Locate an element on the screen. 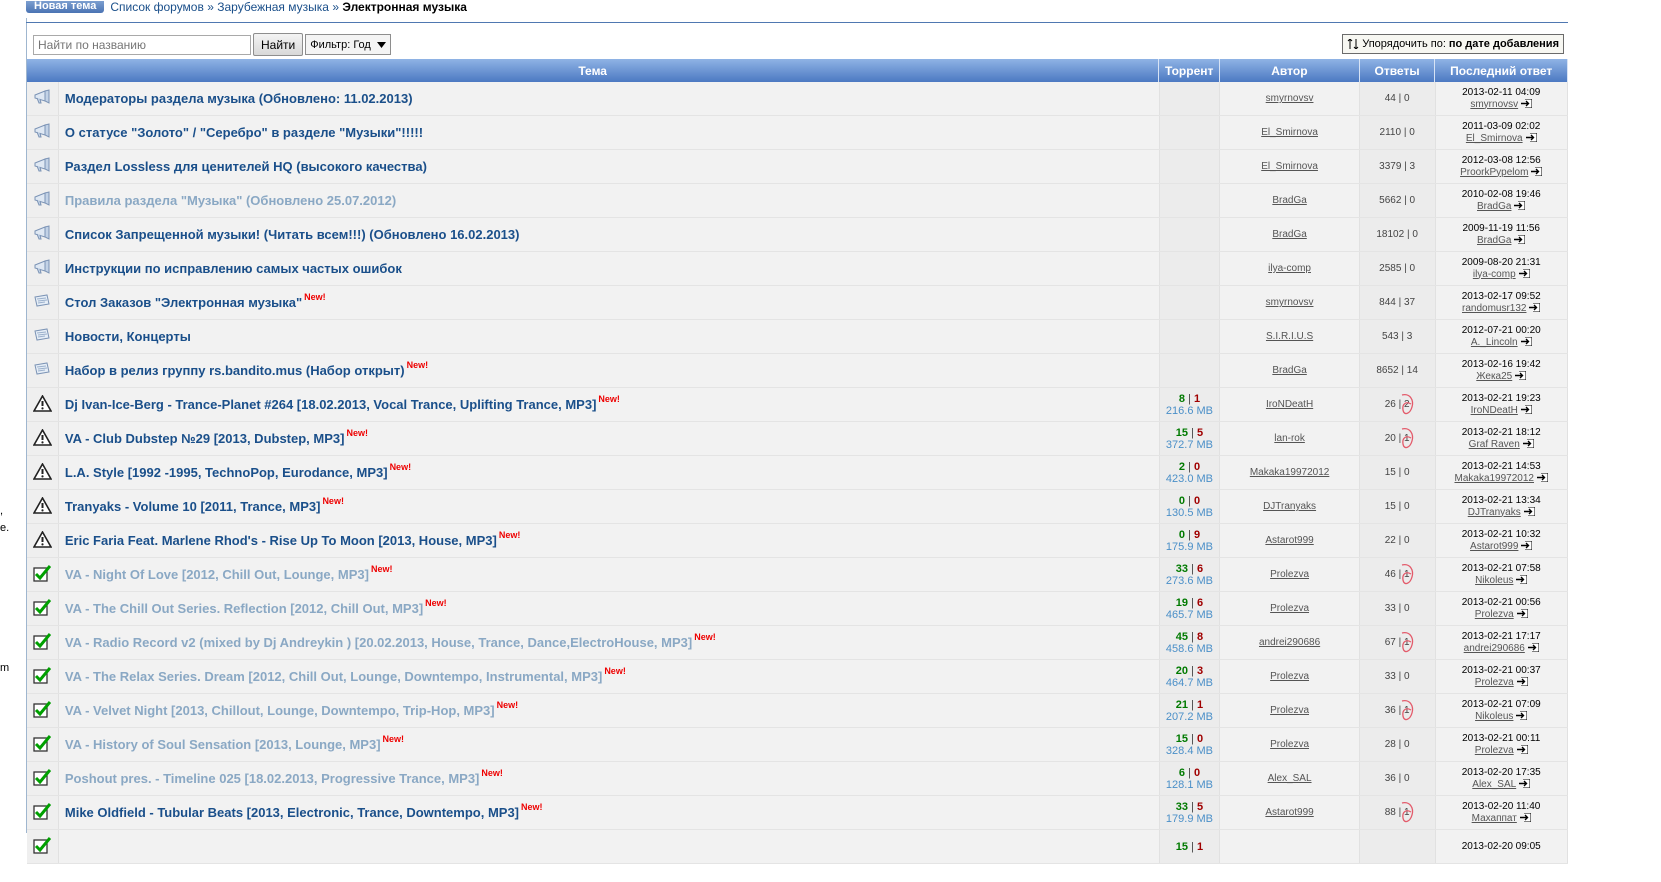  column-header-torrent: Торрент is located at coordinates (1190, 70).